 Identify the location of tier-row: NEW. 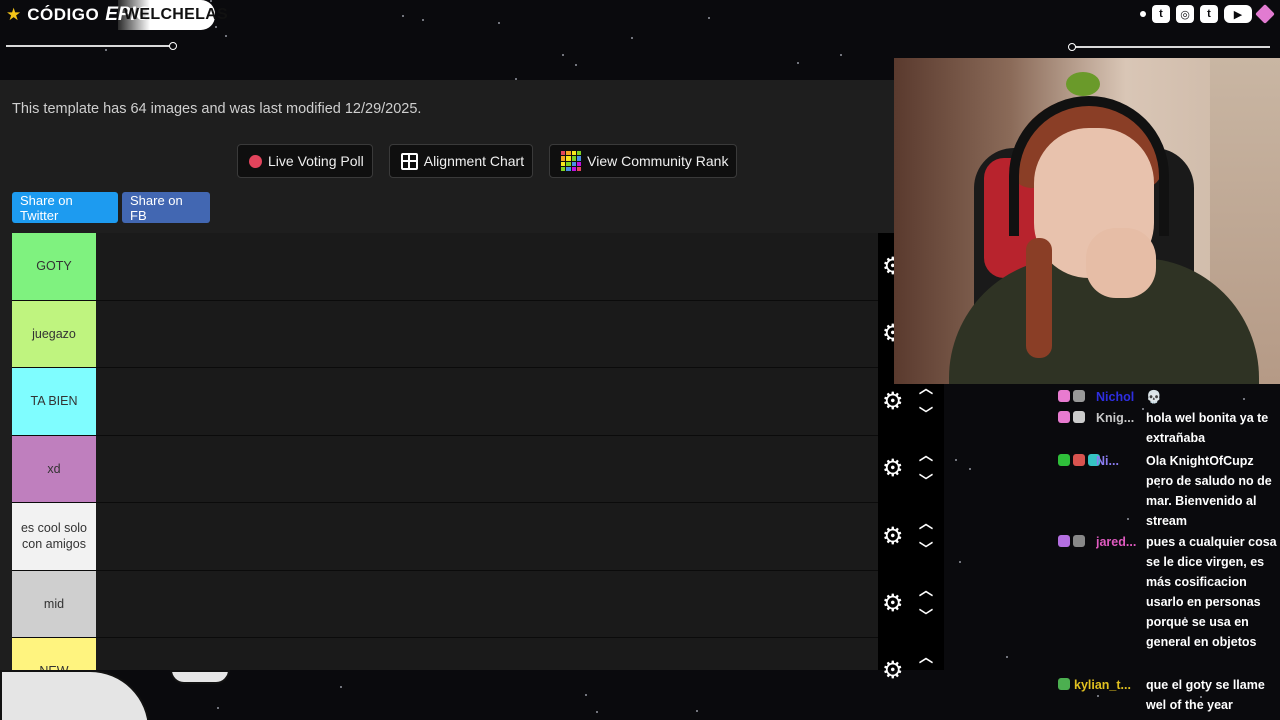
(445, 654).